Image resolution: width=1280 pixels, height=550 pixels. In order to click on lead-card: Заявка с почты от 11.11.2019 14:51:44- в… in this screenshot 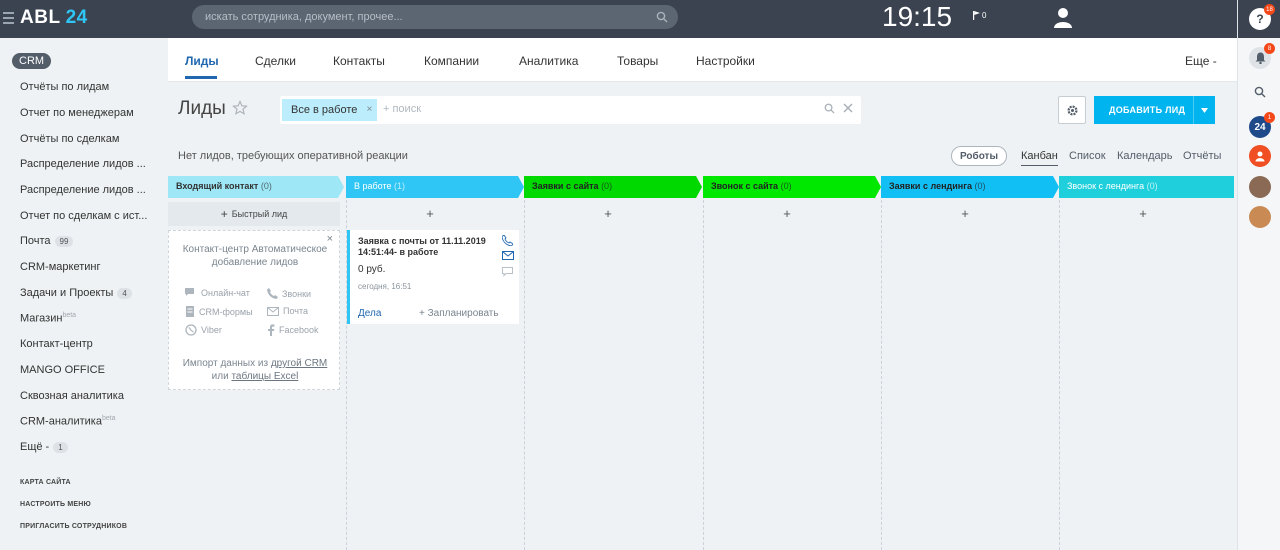, I will do `click(433, 277)`.